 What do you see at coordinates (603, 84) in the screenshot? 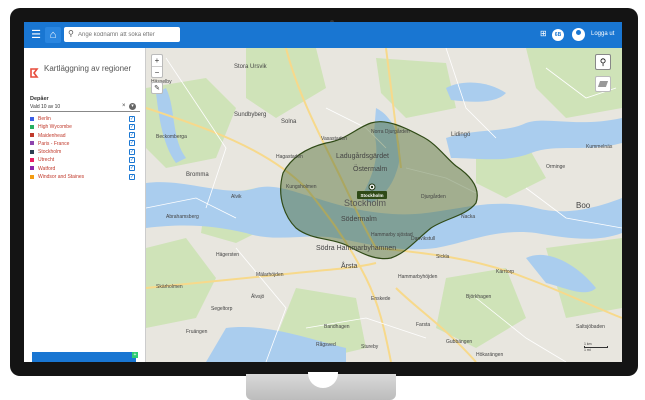
I see `layers-icon` at bounding box center [603, 84].